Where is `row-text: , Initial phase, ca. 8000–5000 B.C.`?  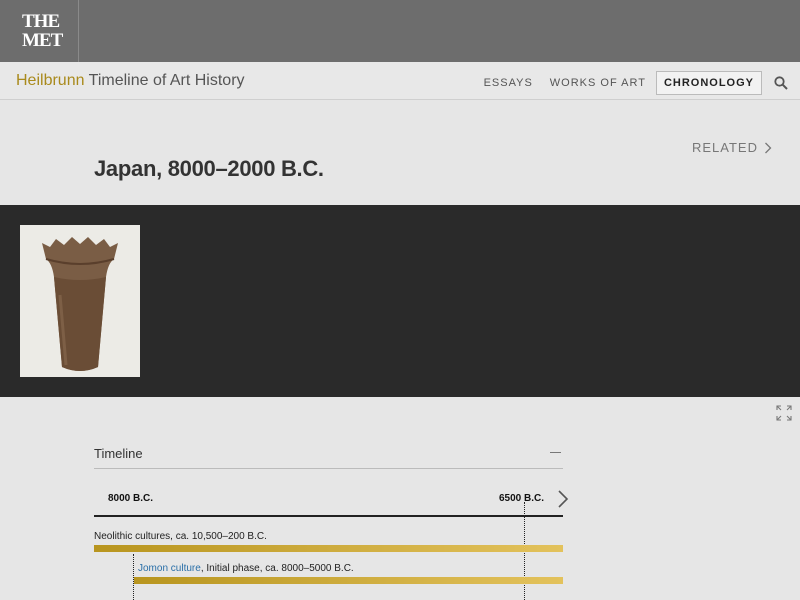 row-text: , Initial phase, ca. 8000–5000 B.C. is located at coordinates (277, 568).